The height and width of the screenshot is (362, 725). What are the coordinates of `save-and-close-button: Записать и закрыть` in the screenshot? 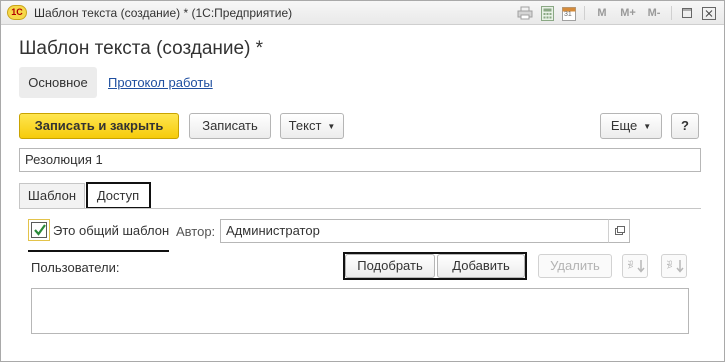 It's located at (99, 126).